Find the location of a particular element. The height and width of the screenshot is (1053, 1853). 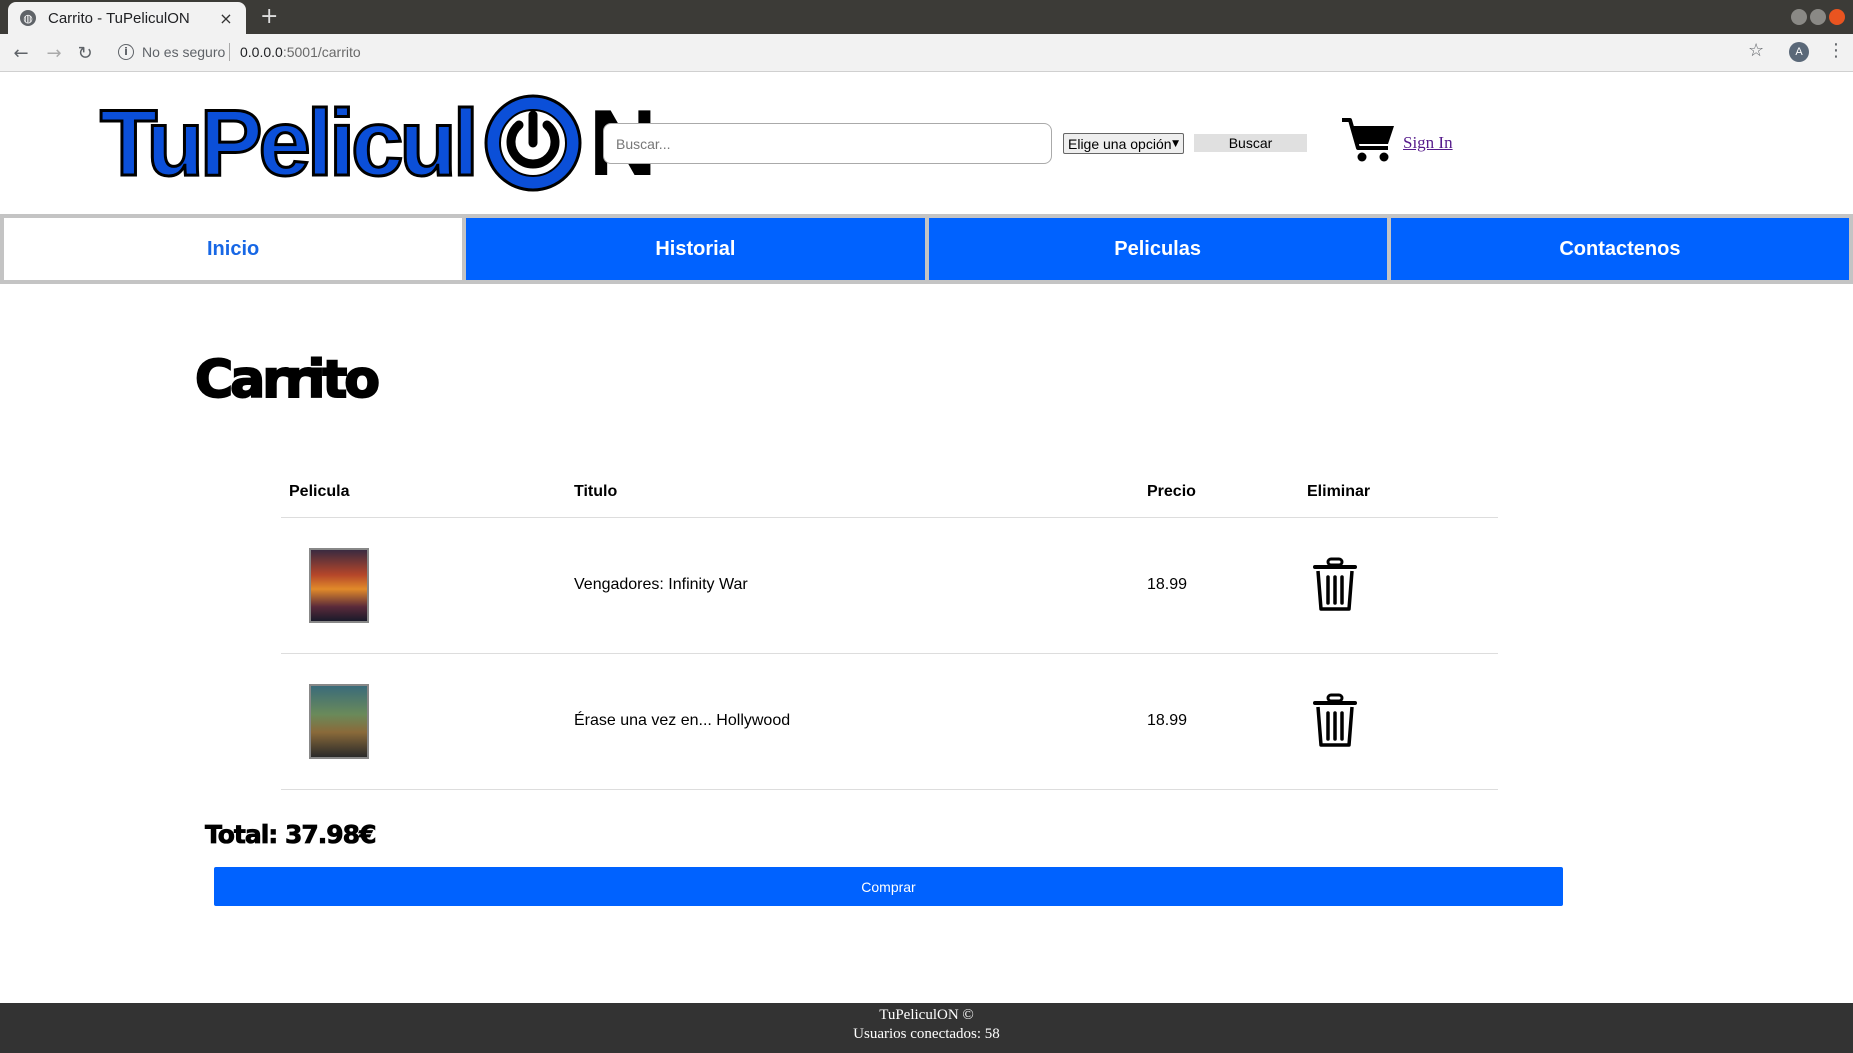

profile-avatar: A is located at coordinates (1799, 52).